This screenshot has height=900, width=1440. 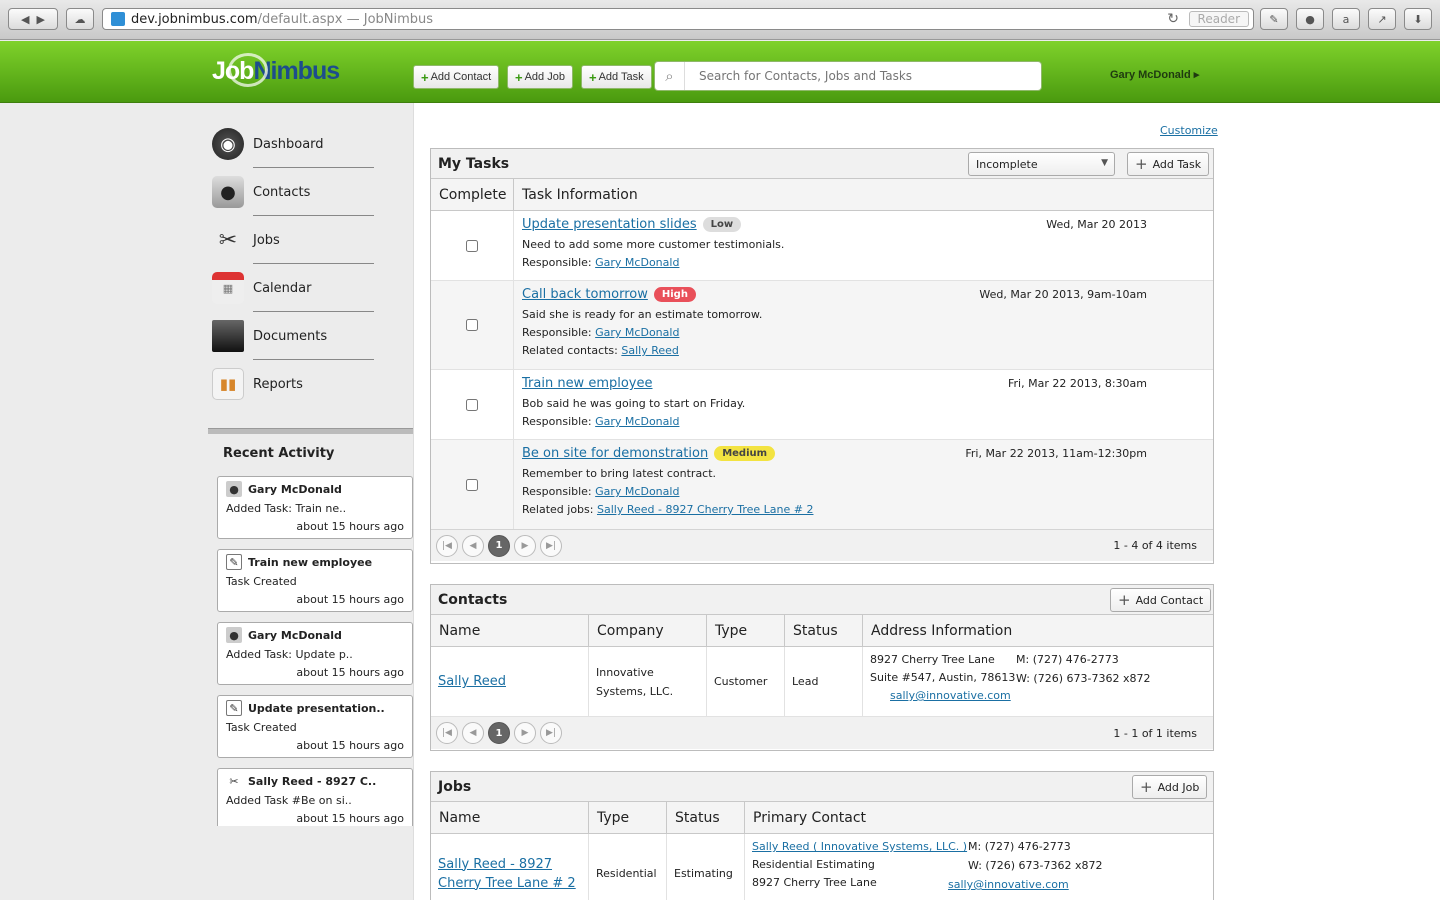 What do you see at coordinates (276, 70) in the screenshot?
I see `jobnimbus-logo: JobNimbus` at bounding box center [276, 70].